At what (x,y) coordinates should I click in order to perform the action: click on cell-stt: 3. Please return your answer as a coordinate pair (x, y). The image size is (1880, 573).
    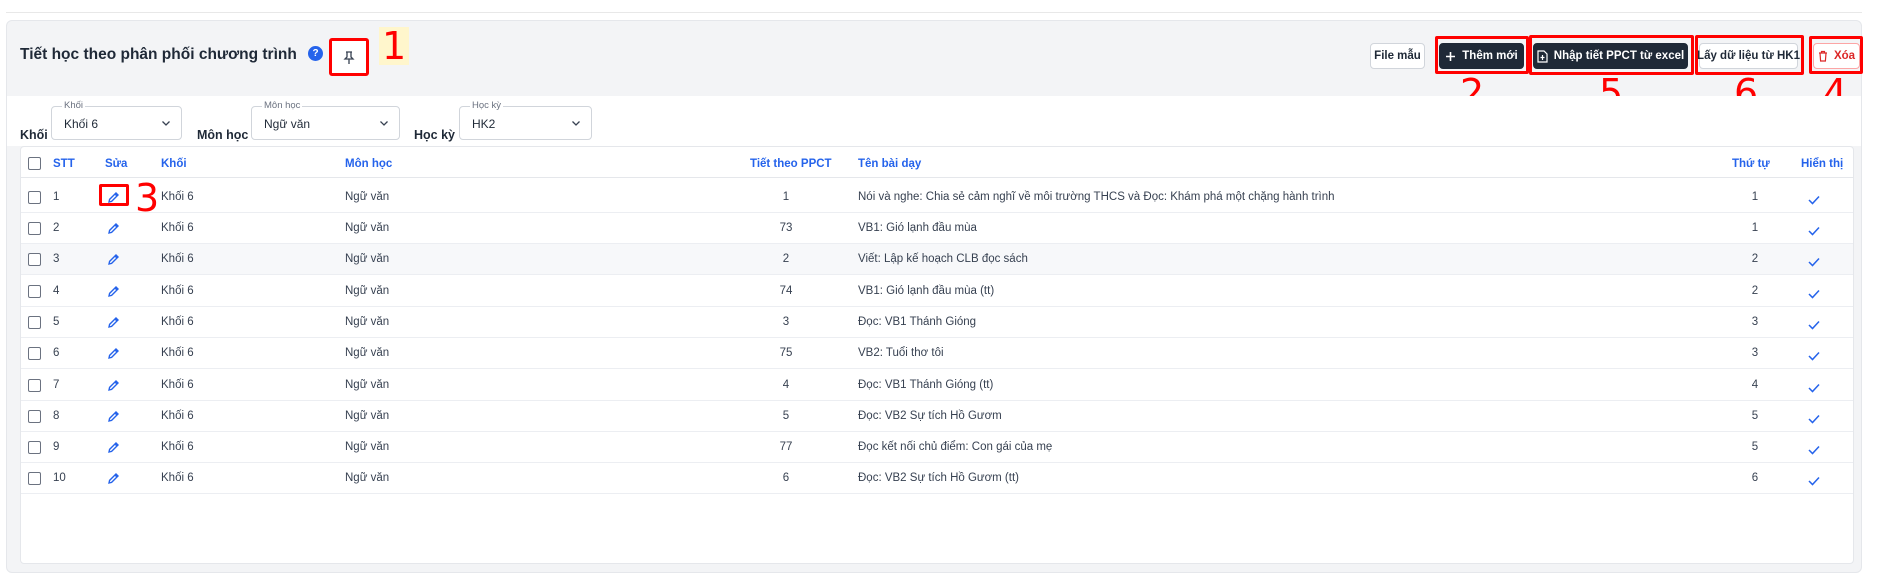
    Looking at the image, I should click on (56, 259).